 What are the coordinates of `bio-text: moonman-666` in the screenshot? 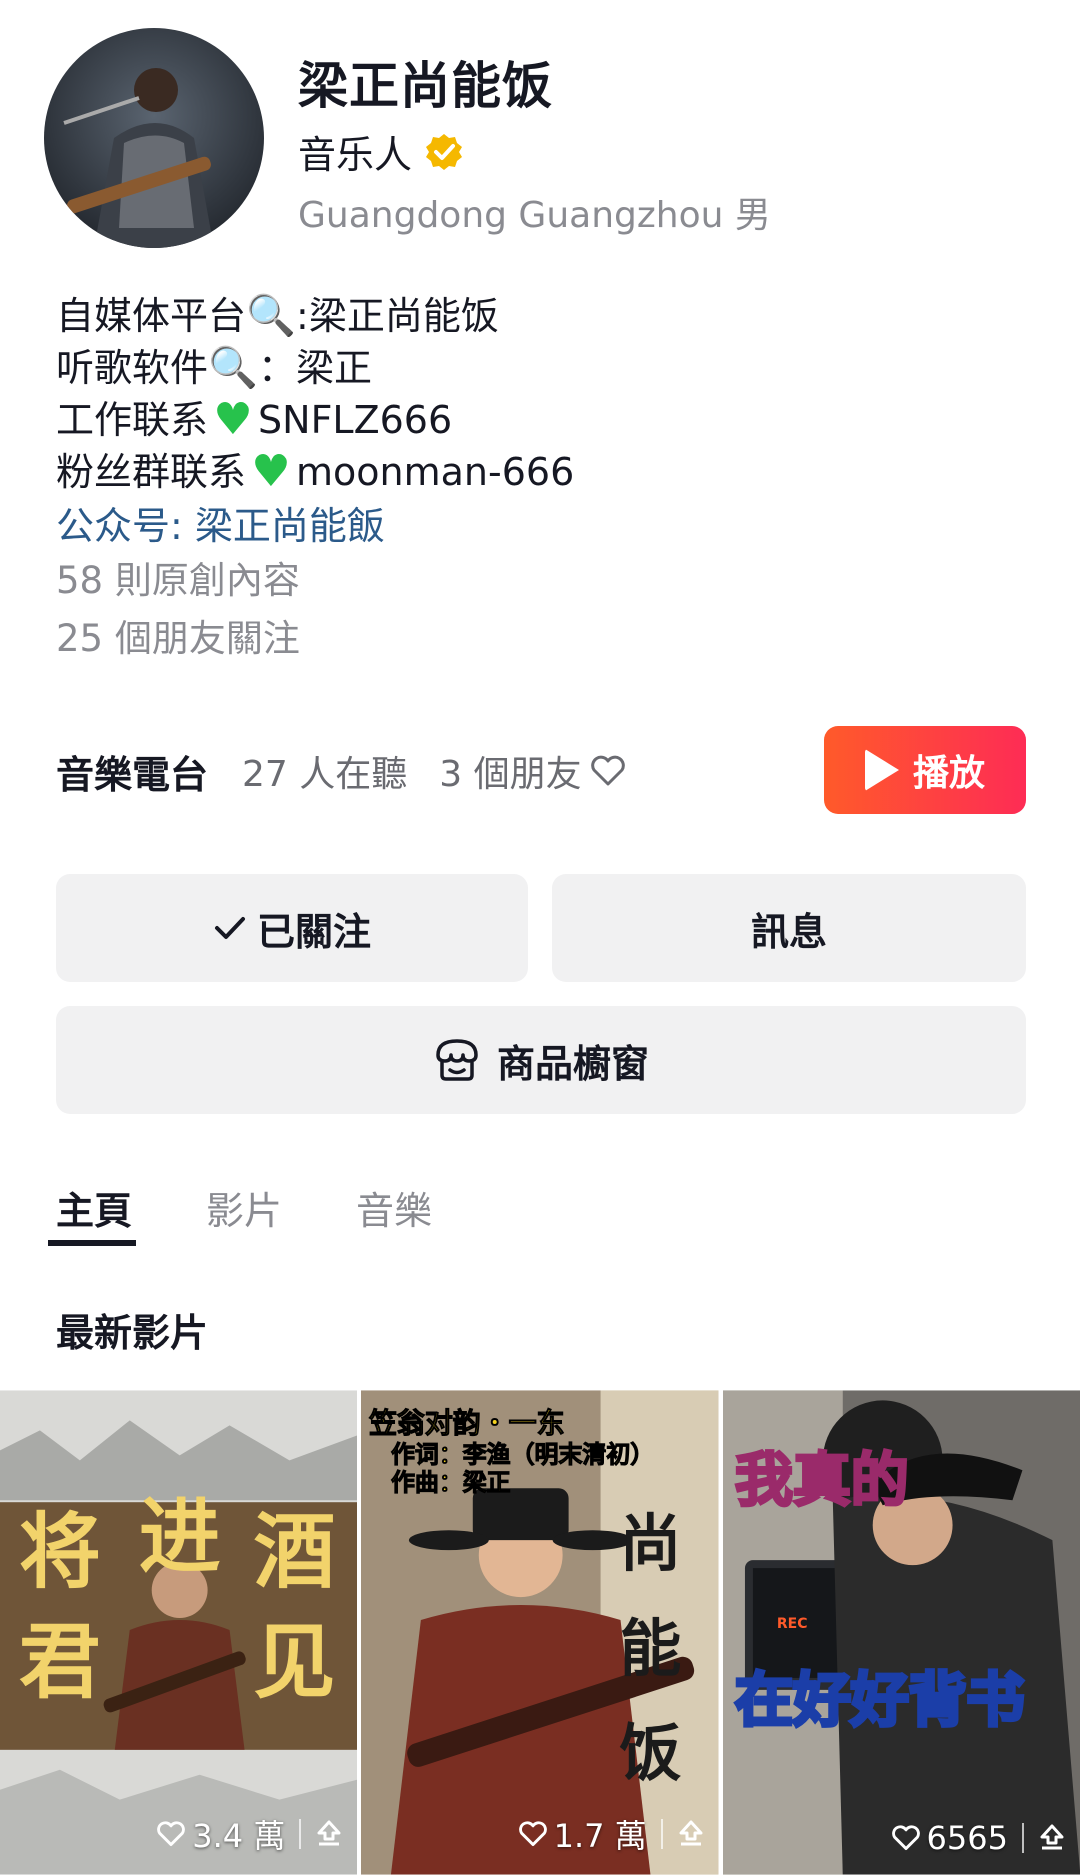 It's located at (435, 472).